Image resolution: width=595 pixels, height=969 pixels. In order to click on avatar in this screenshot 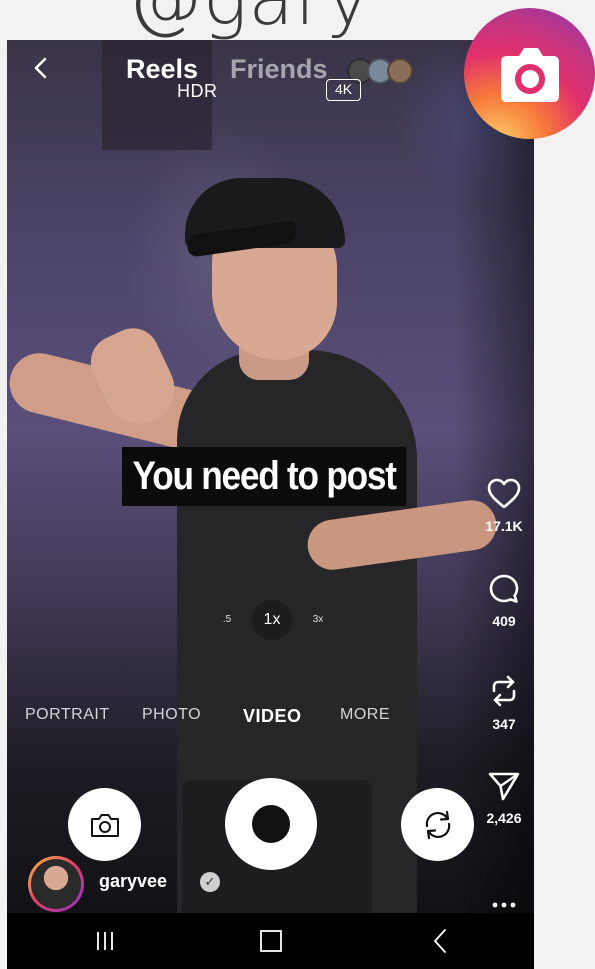, I will do `click(56, 884)`.